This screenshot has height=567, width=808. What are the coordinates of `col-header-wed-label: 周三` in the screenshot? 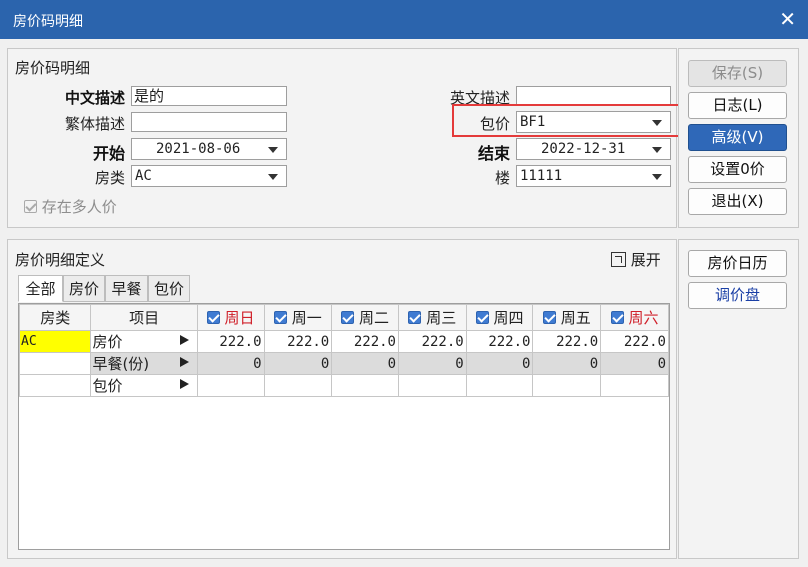 It's located at (441, 318).